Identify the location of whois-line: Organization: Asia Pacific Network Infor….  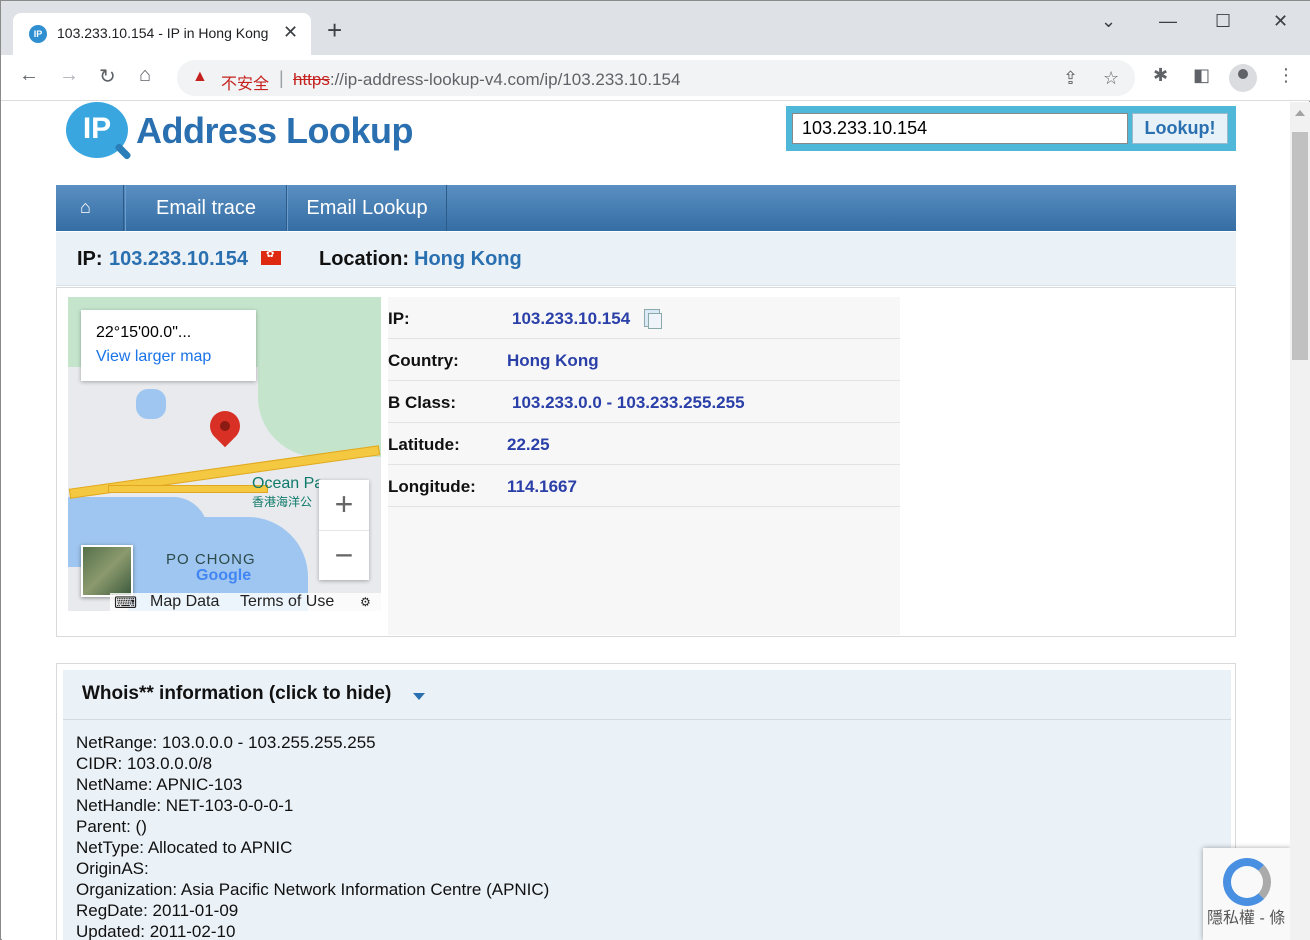
(313, 889).